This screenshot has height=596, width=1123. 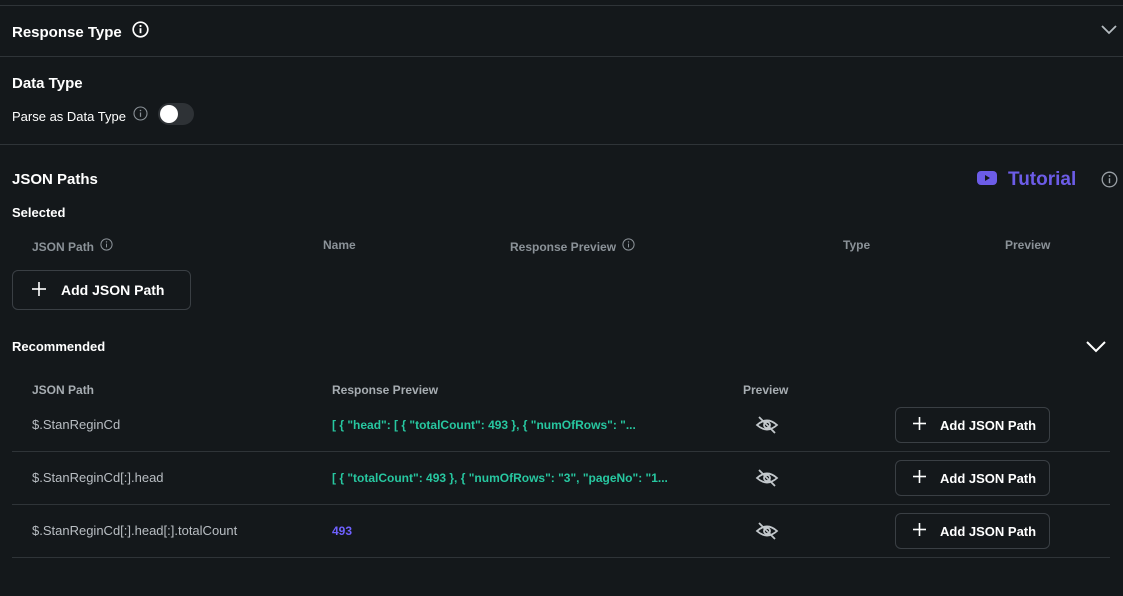 I want to click on selected-title: Selected, so click(x=39, y=212).